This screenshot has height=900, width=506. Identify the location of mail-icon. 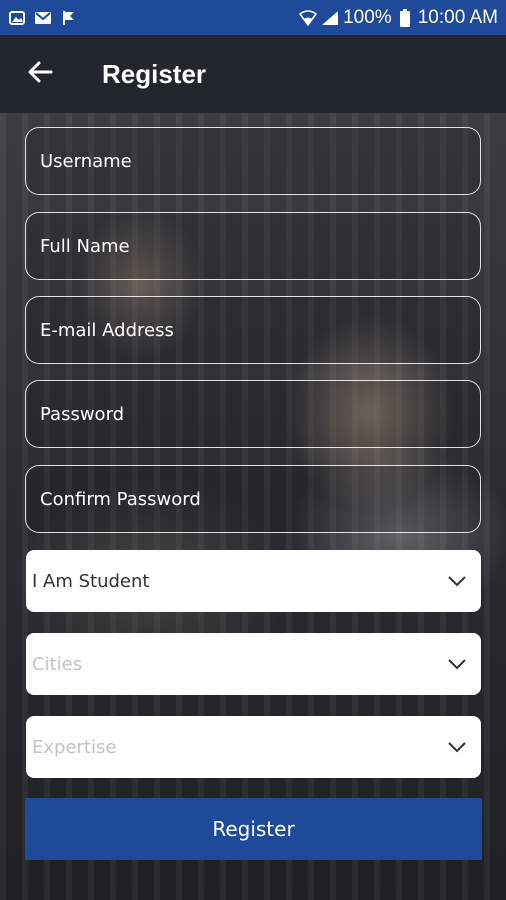
(43, 18).